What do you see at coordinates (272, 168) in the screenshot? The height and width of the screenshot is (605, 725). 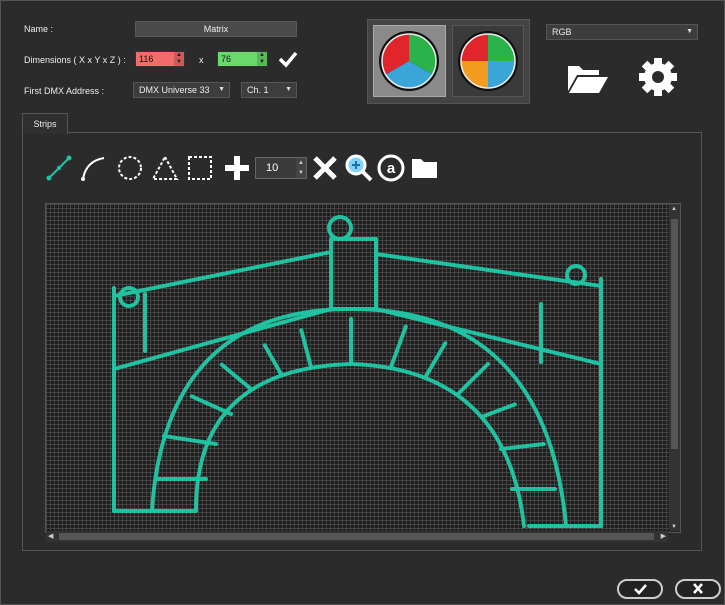 I see `step-value: 10` at bounding box center [272, 168].